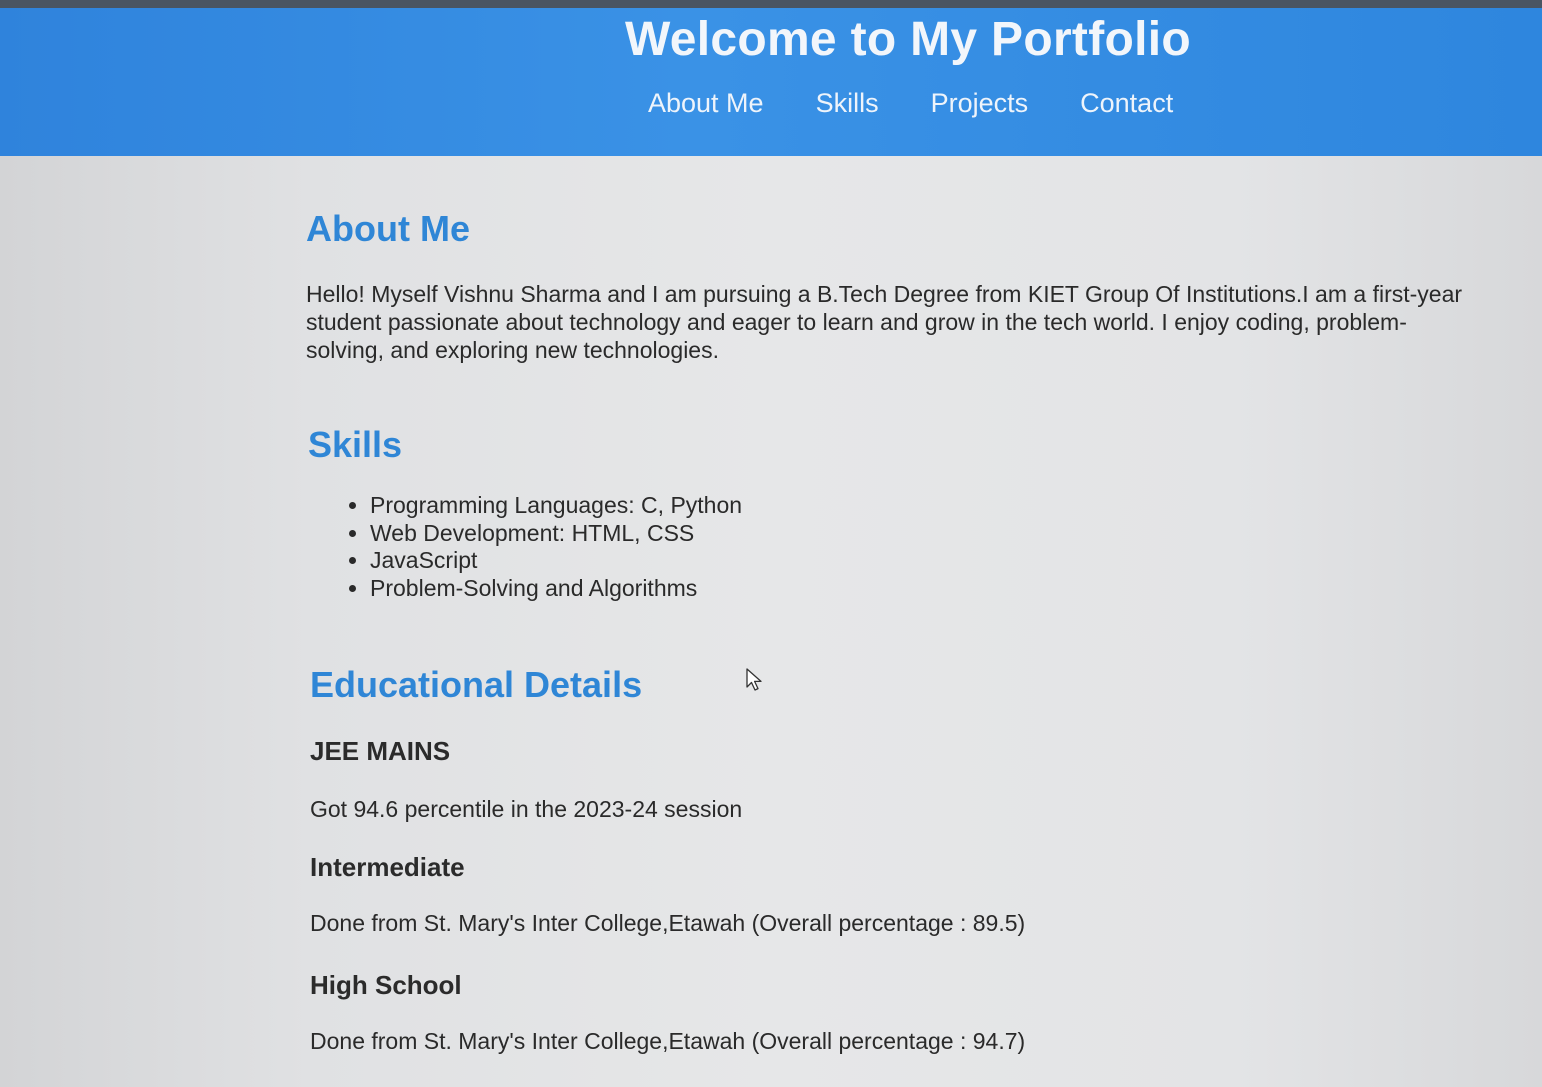  Describe the element at coordinates (1126, 103) in the screenshot. I see `nav-link-contact: Contact` at that location.